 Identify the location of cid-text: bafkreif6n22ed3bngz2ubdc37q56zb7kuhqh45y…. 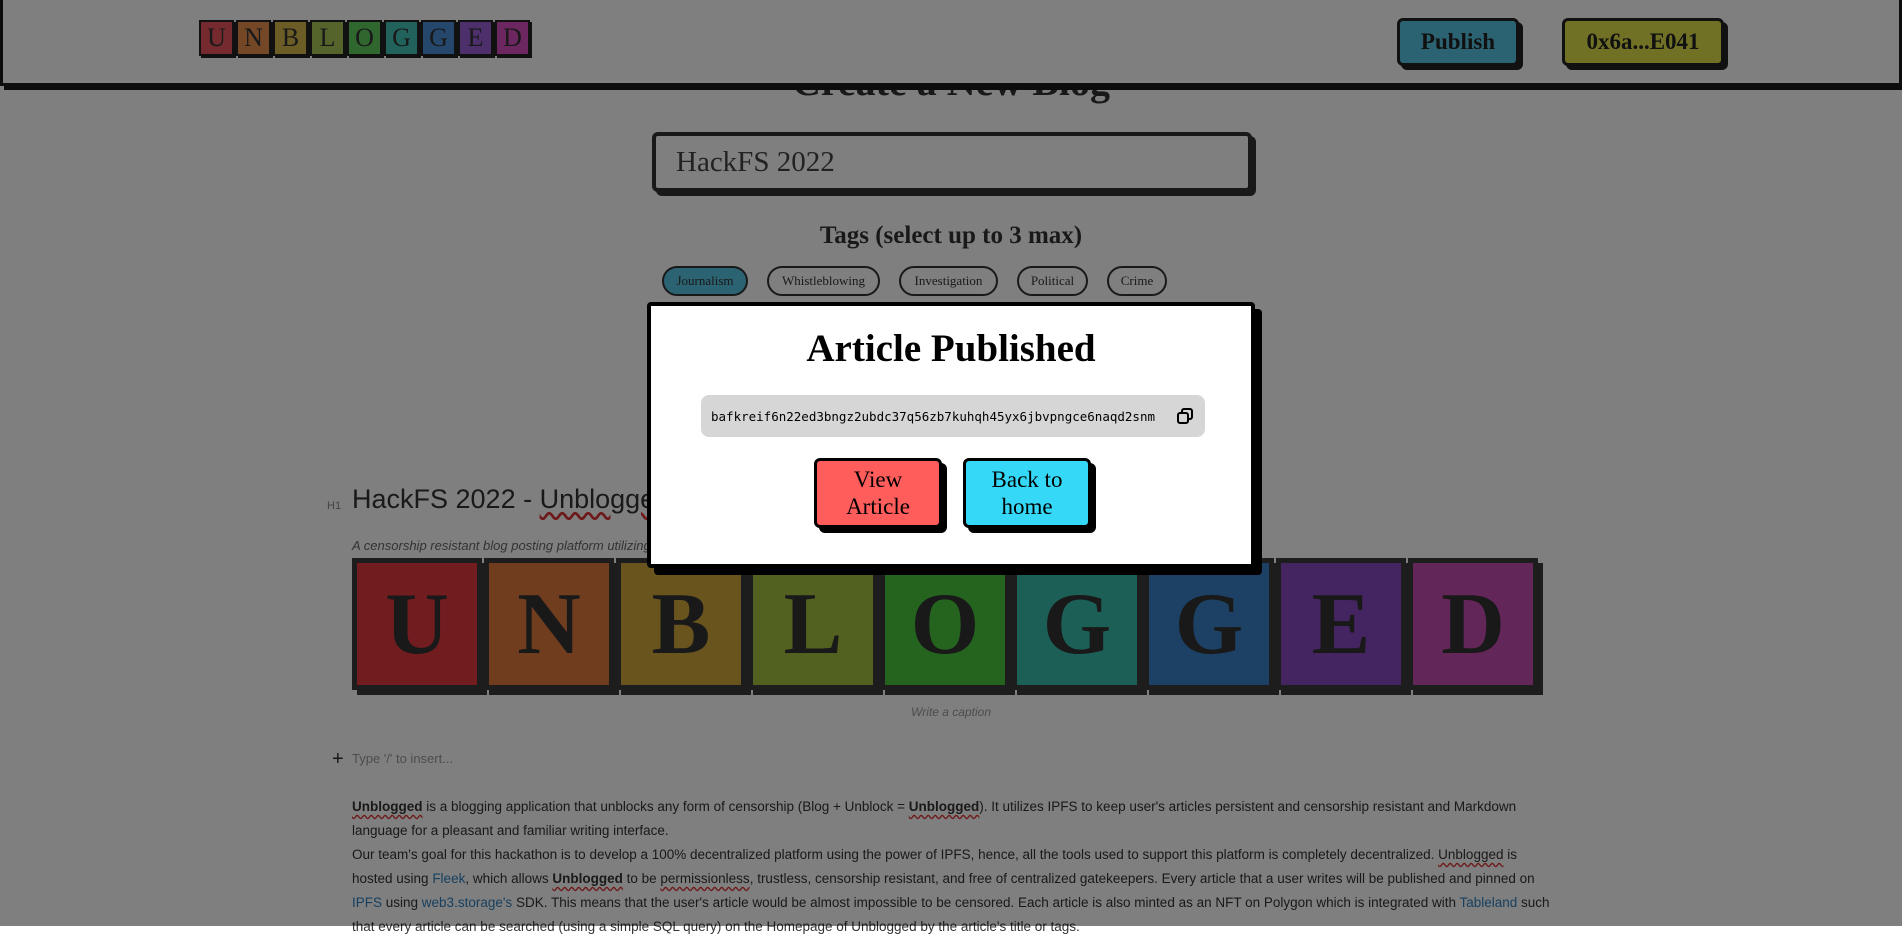
(943, 416).